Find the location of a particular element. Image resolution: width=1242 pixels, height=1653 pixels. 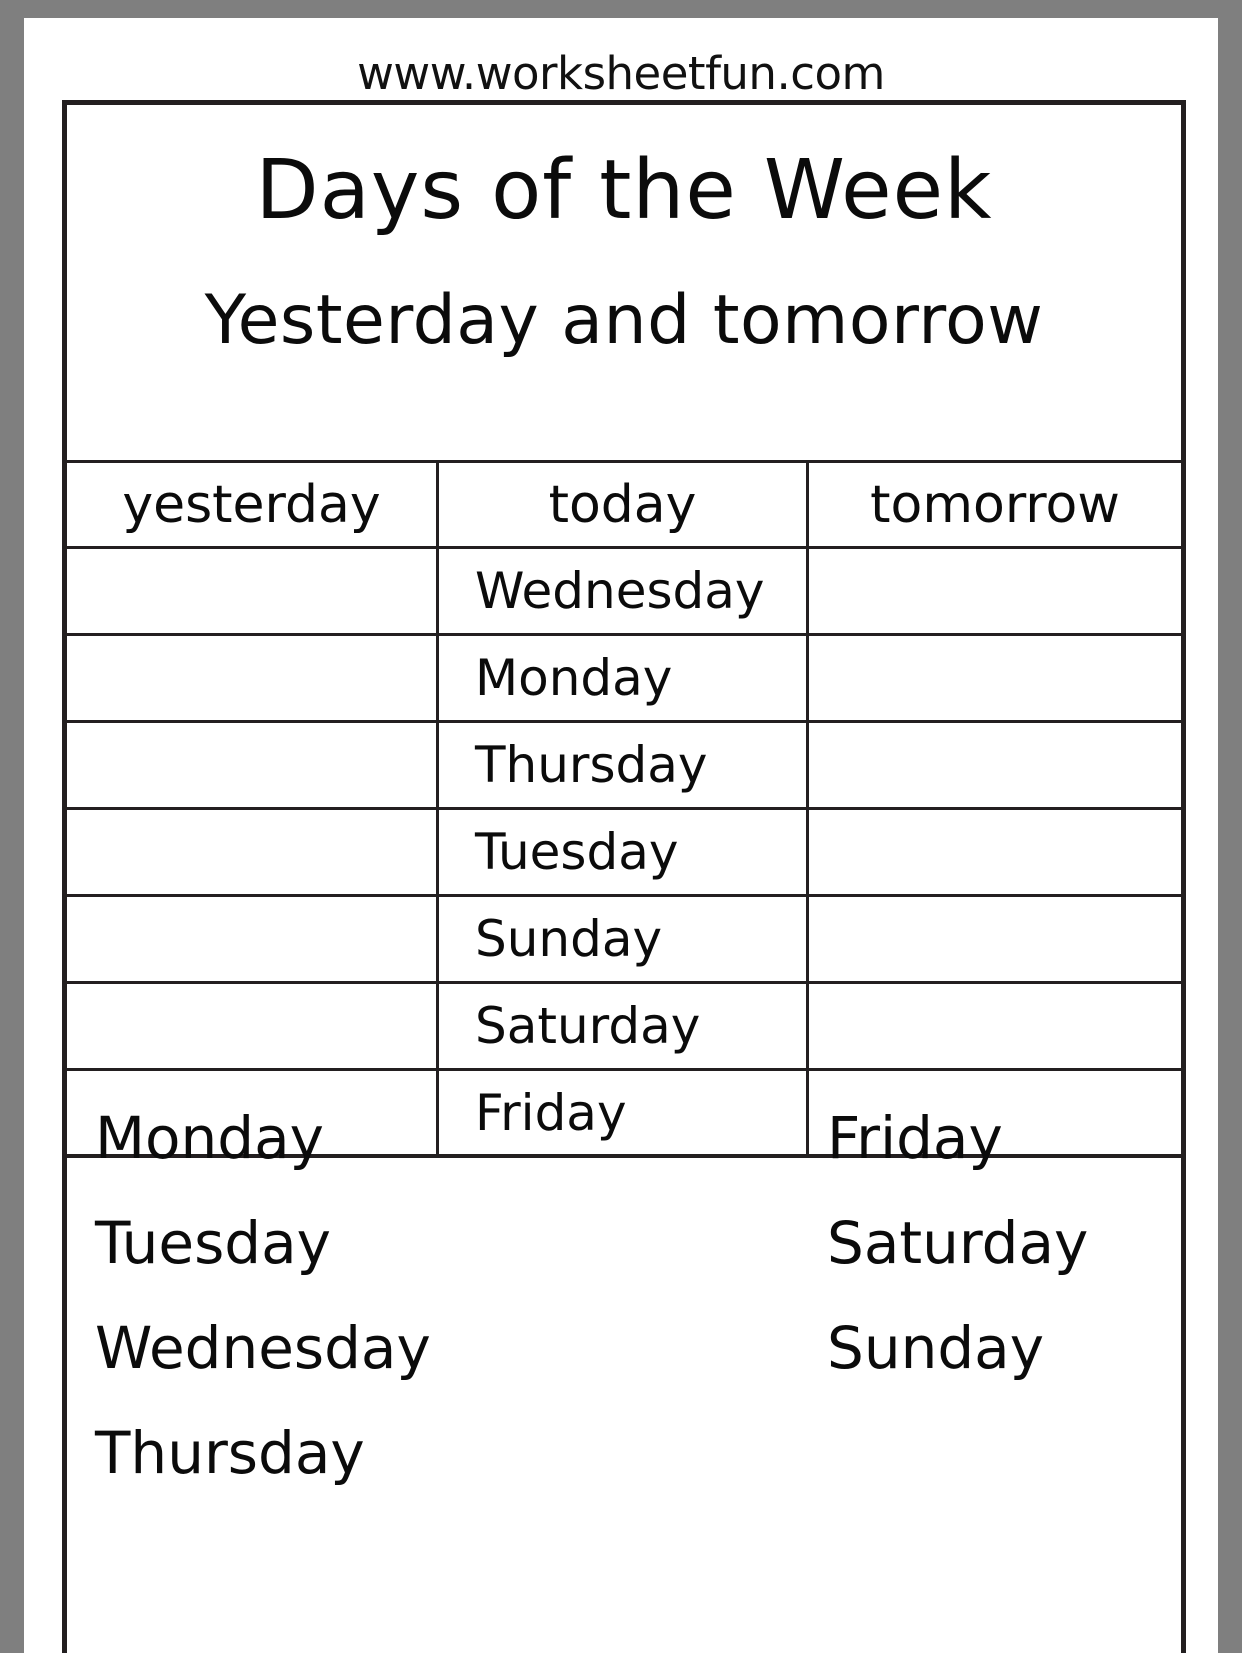

page-title: Days of the Week is located at coordinates (624, 190).